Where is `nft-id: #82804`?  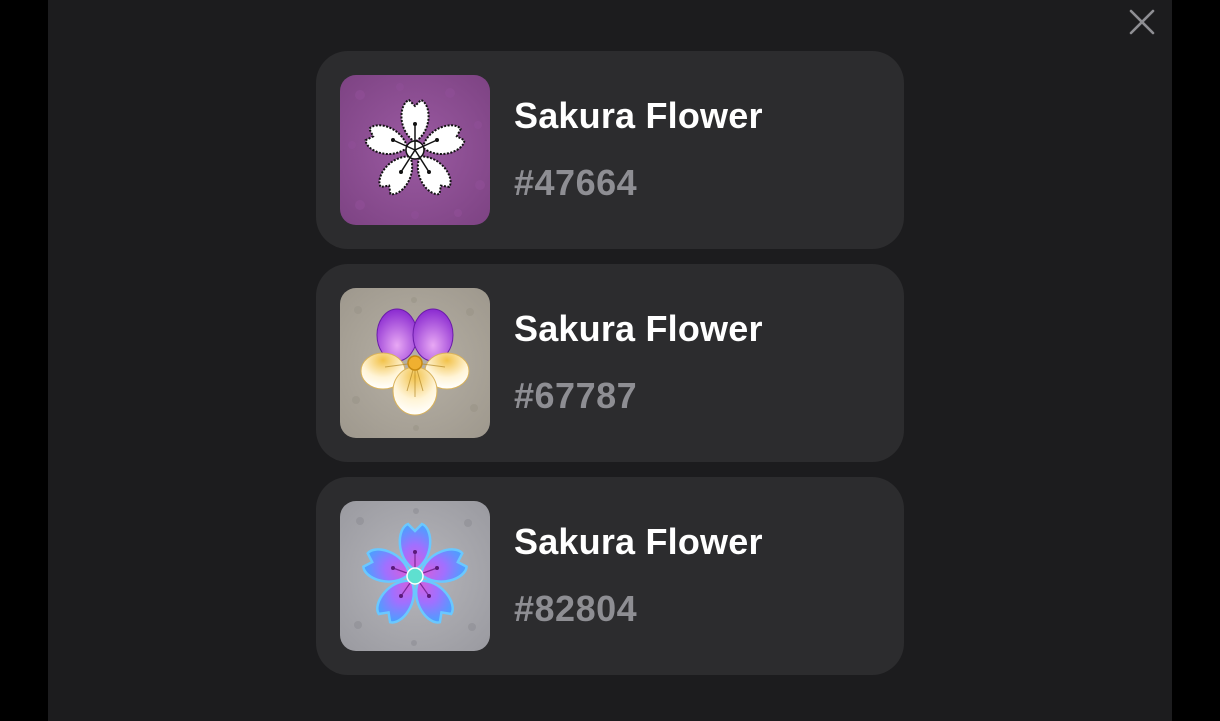 nft-id: #82804 is located at coordinates (576, 608).